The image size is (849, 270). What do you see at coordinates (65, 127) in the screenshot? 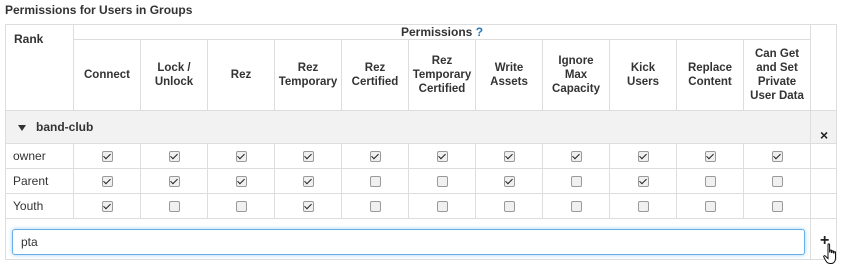
I see `group-name: band-club` at bounding box center [65, 127].